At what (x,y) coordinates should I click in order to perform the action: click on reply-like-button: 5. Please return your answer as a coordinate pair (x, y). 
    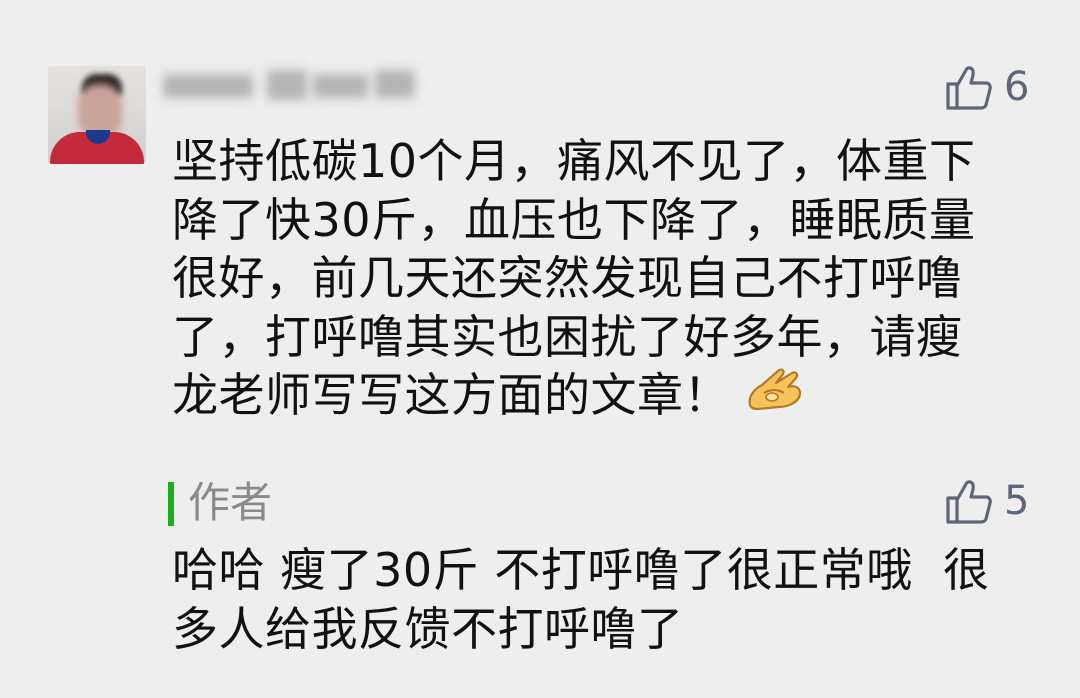
    Looking at the image, I should click on (986, 501).